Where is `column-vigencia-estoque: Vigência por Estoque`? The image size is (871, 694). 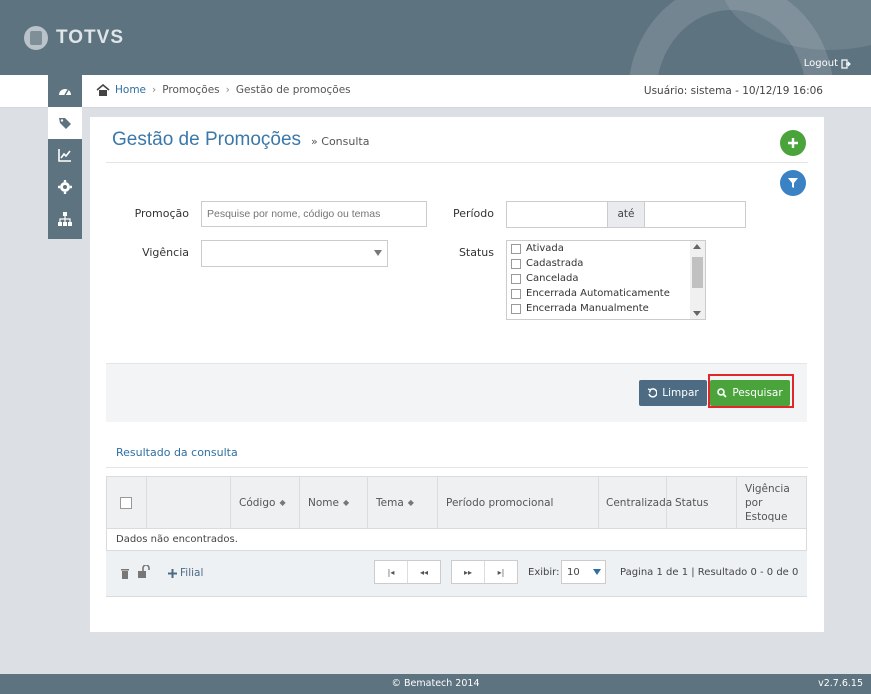
column-vigencia-estoque: Vigência por Estoque is located at coordinates (771, 502).